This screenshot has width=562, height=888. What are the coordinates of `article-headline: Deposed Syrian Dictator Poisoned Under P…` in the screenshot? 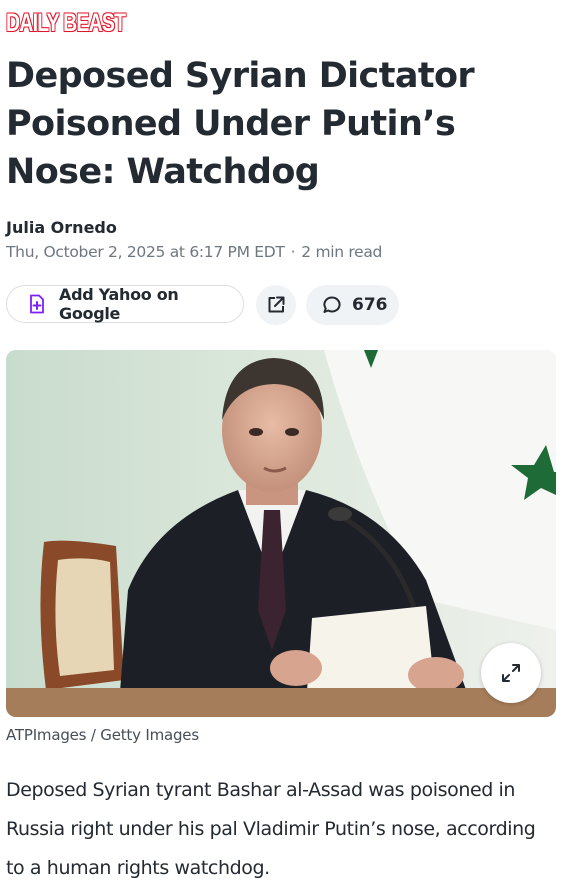 It's located at (240, 124).